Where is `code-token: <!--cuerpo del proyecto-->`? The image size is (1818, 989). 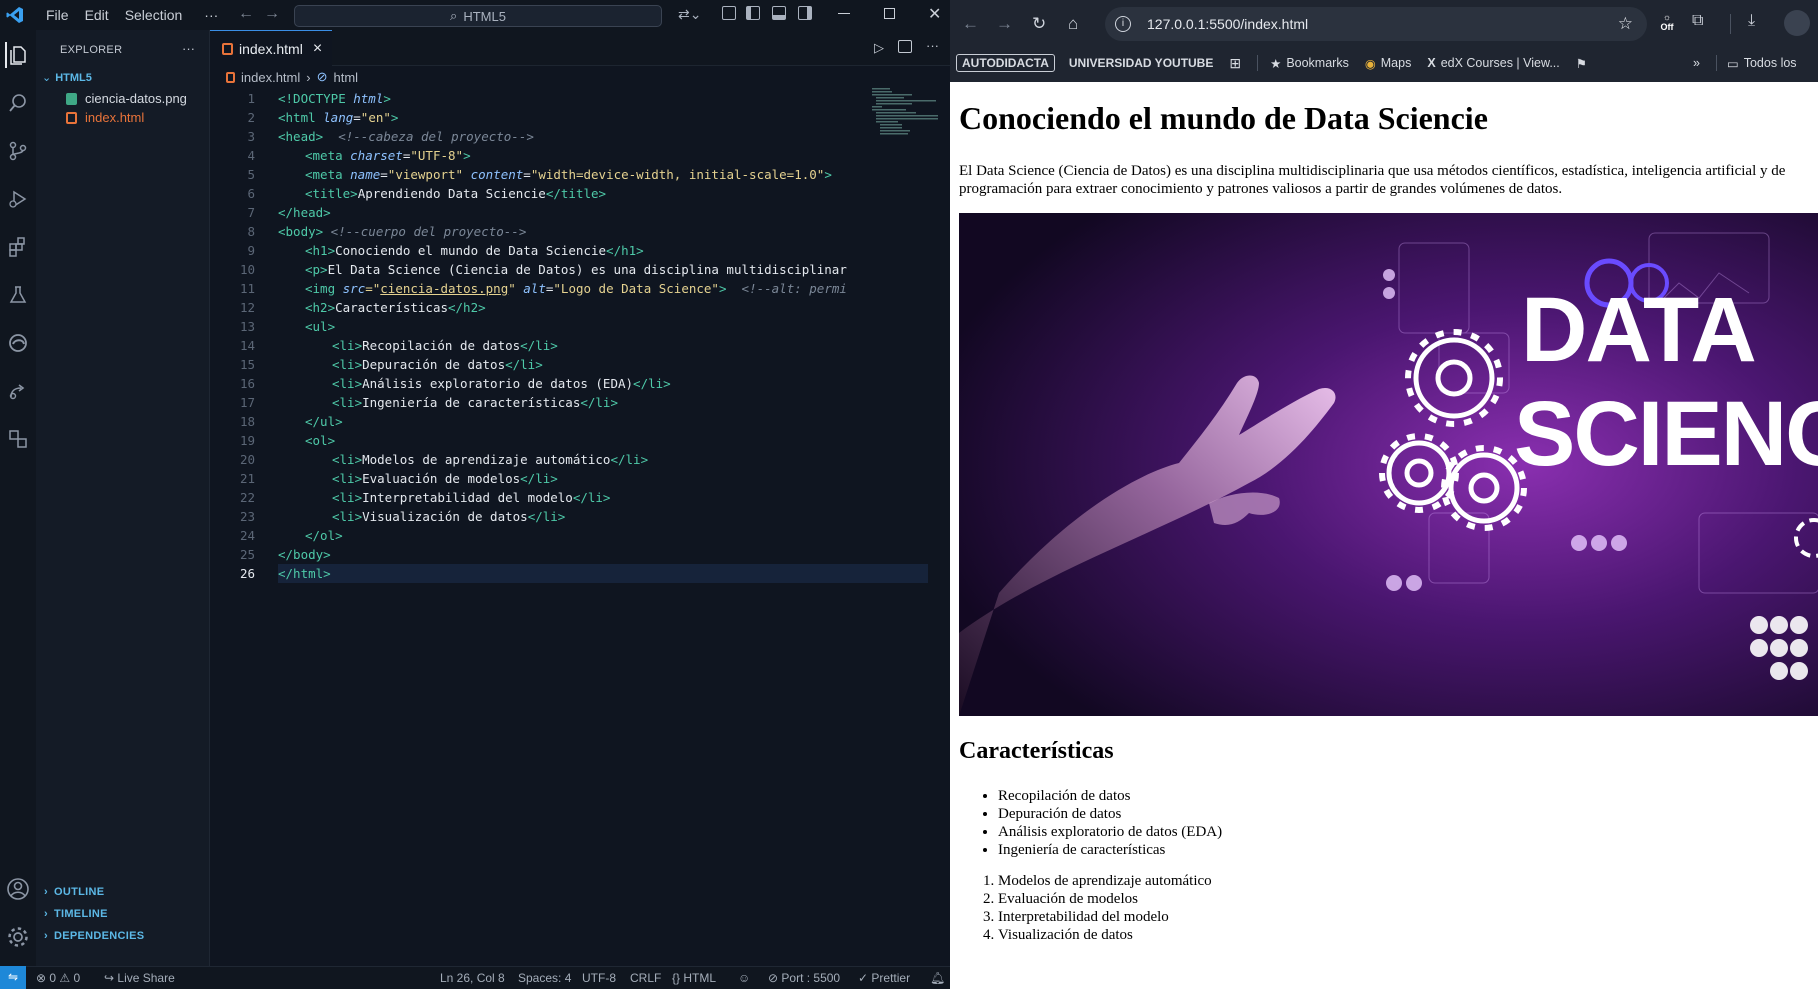 code-token: <!--cuerpo del proyecto--> is located at coordinates (425, 231).